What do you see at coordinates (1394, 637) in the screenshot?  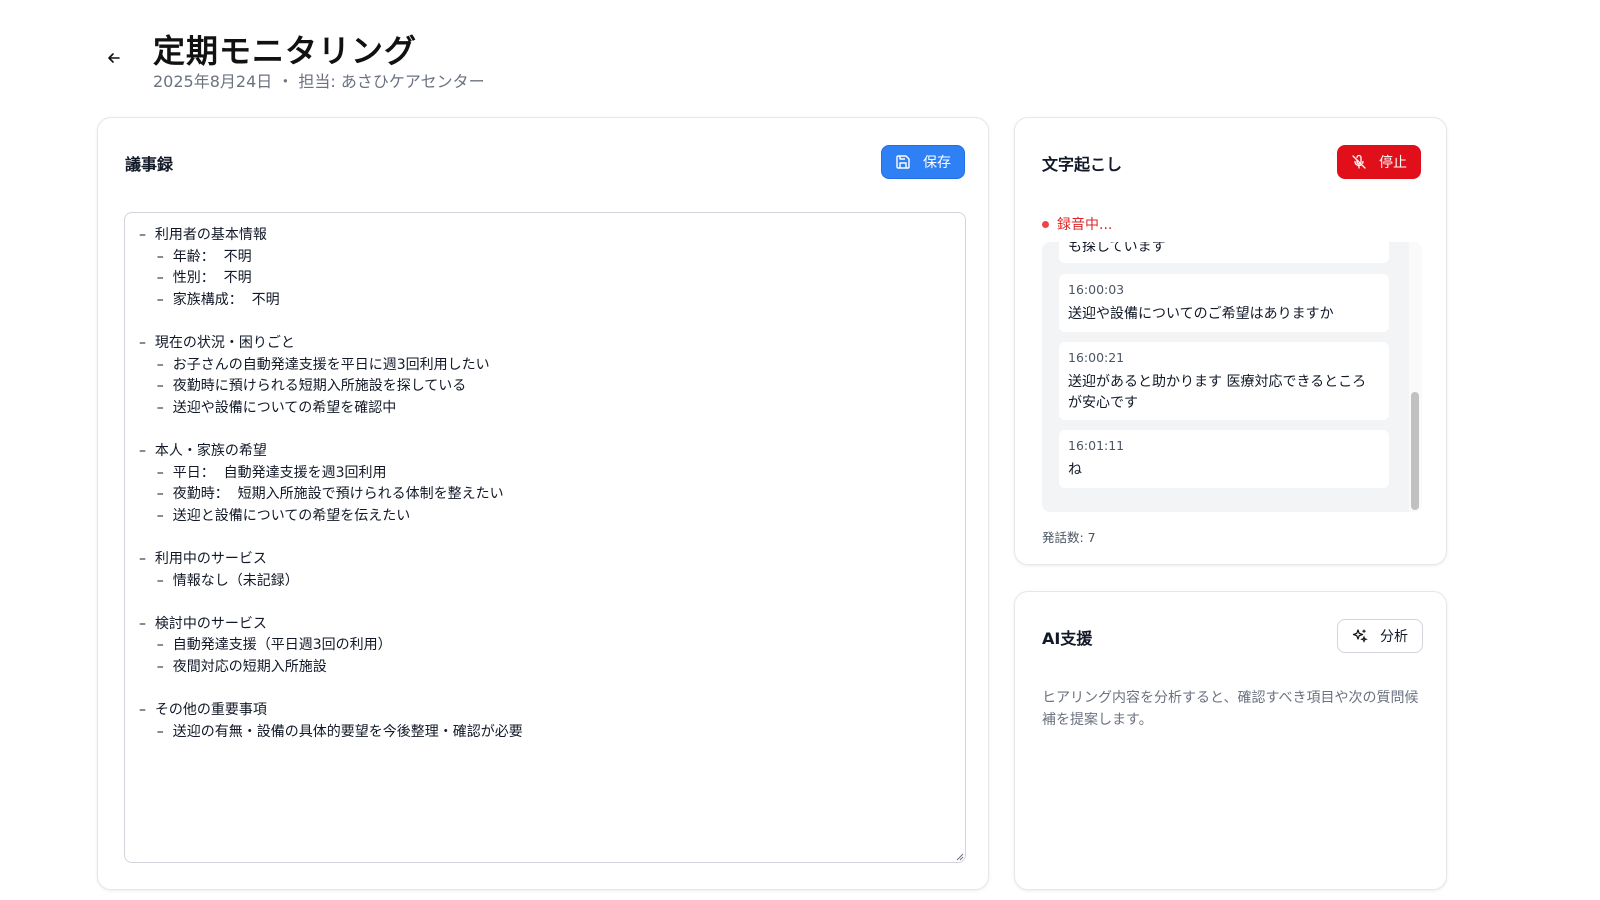 I see `analyze-button-label: 分析` at bounding box center [1394, 637].